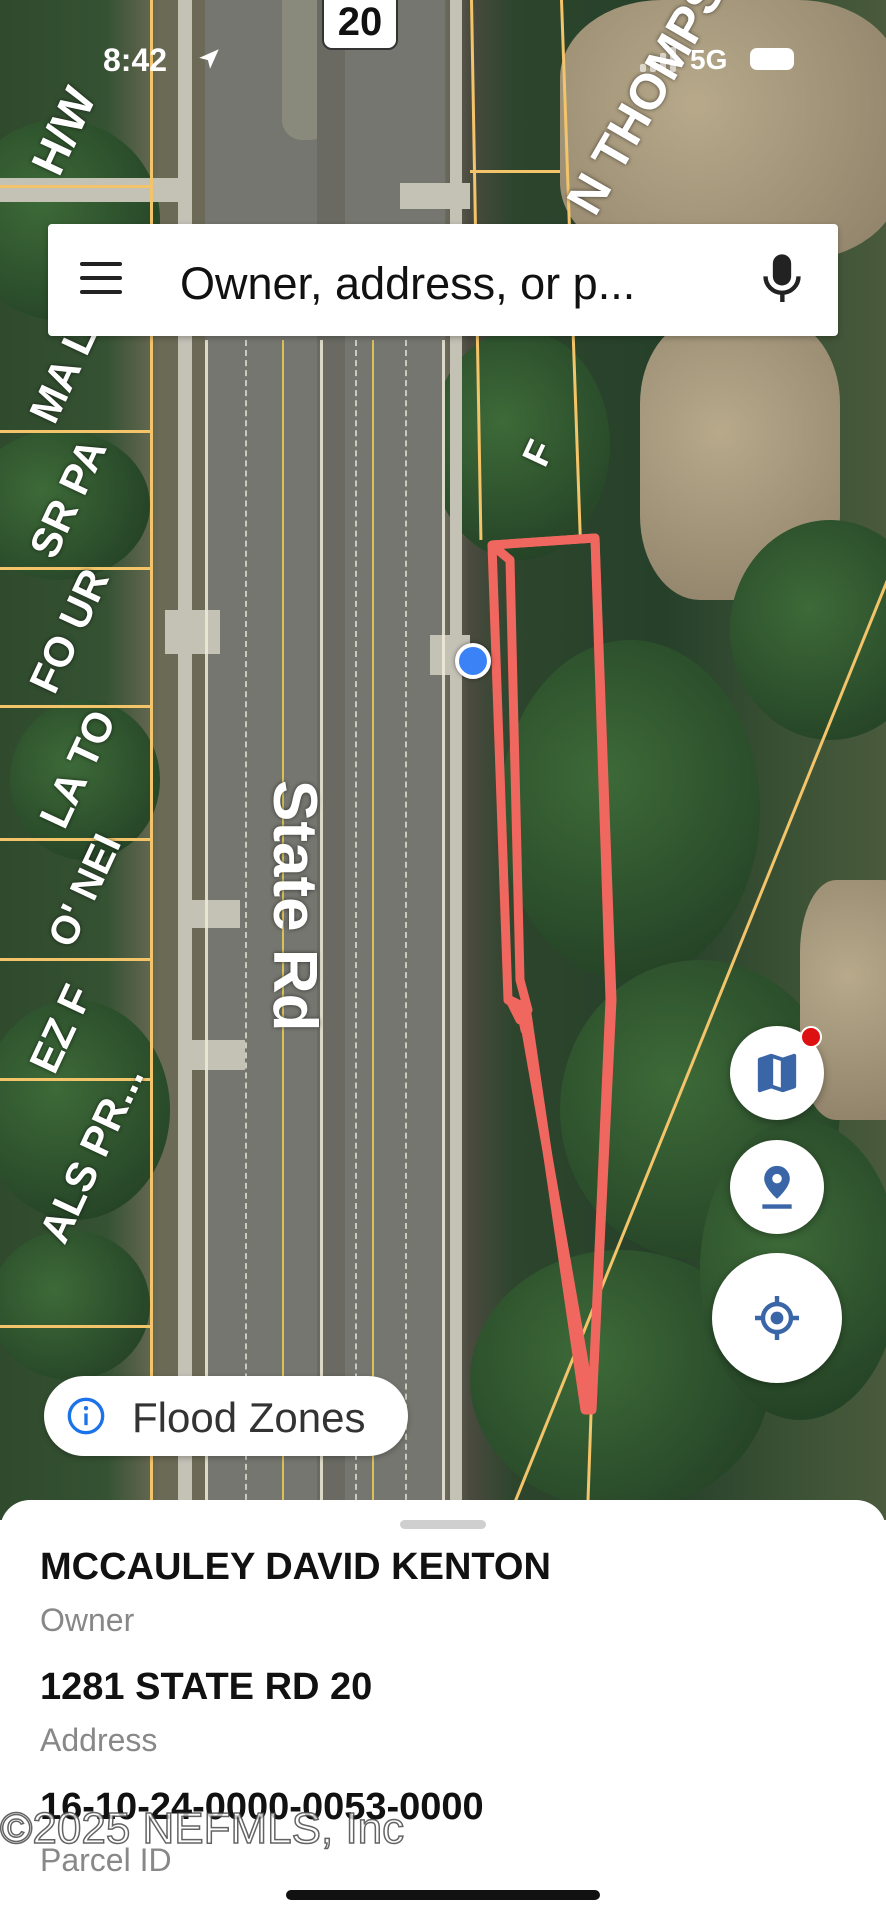 The width and height of the screenshot is (886, 1920). What do you see at coordinates (87, 1620) in the screenshot?
I see `owner-label: Owner` at bounding box center [87, 1620].